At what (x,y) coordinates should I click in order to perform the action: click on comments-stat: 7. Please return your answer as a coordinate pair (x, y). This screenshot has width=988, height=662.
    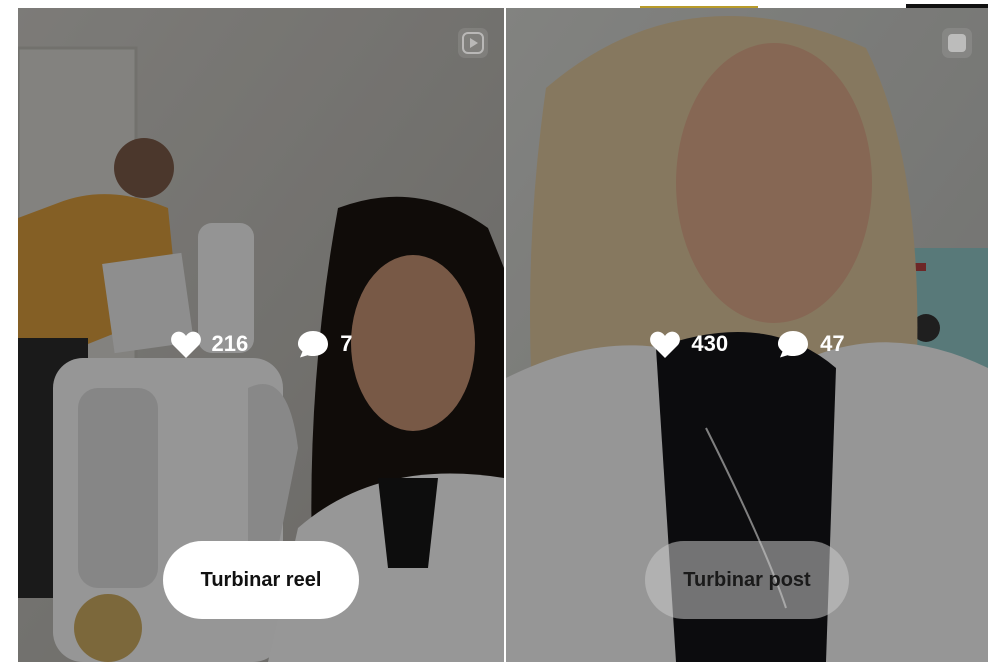
    Looking at the image, I should click on (324, 344).